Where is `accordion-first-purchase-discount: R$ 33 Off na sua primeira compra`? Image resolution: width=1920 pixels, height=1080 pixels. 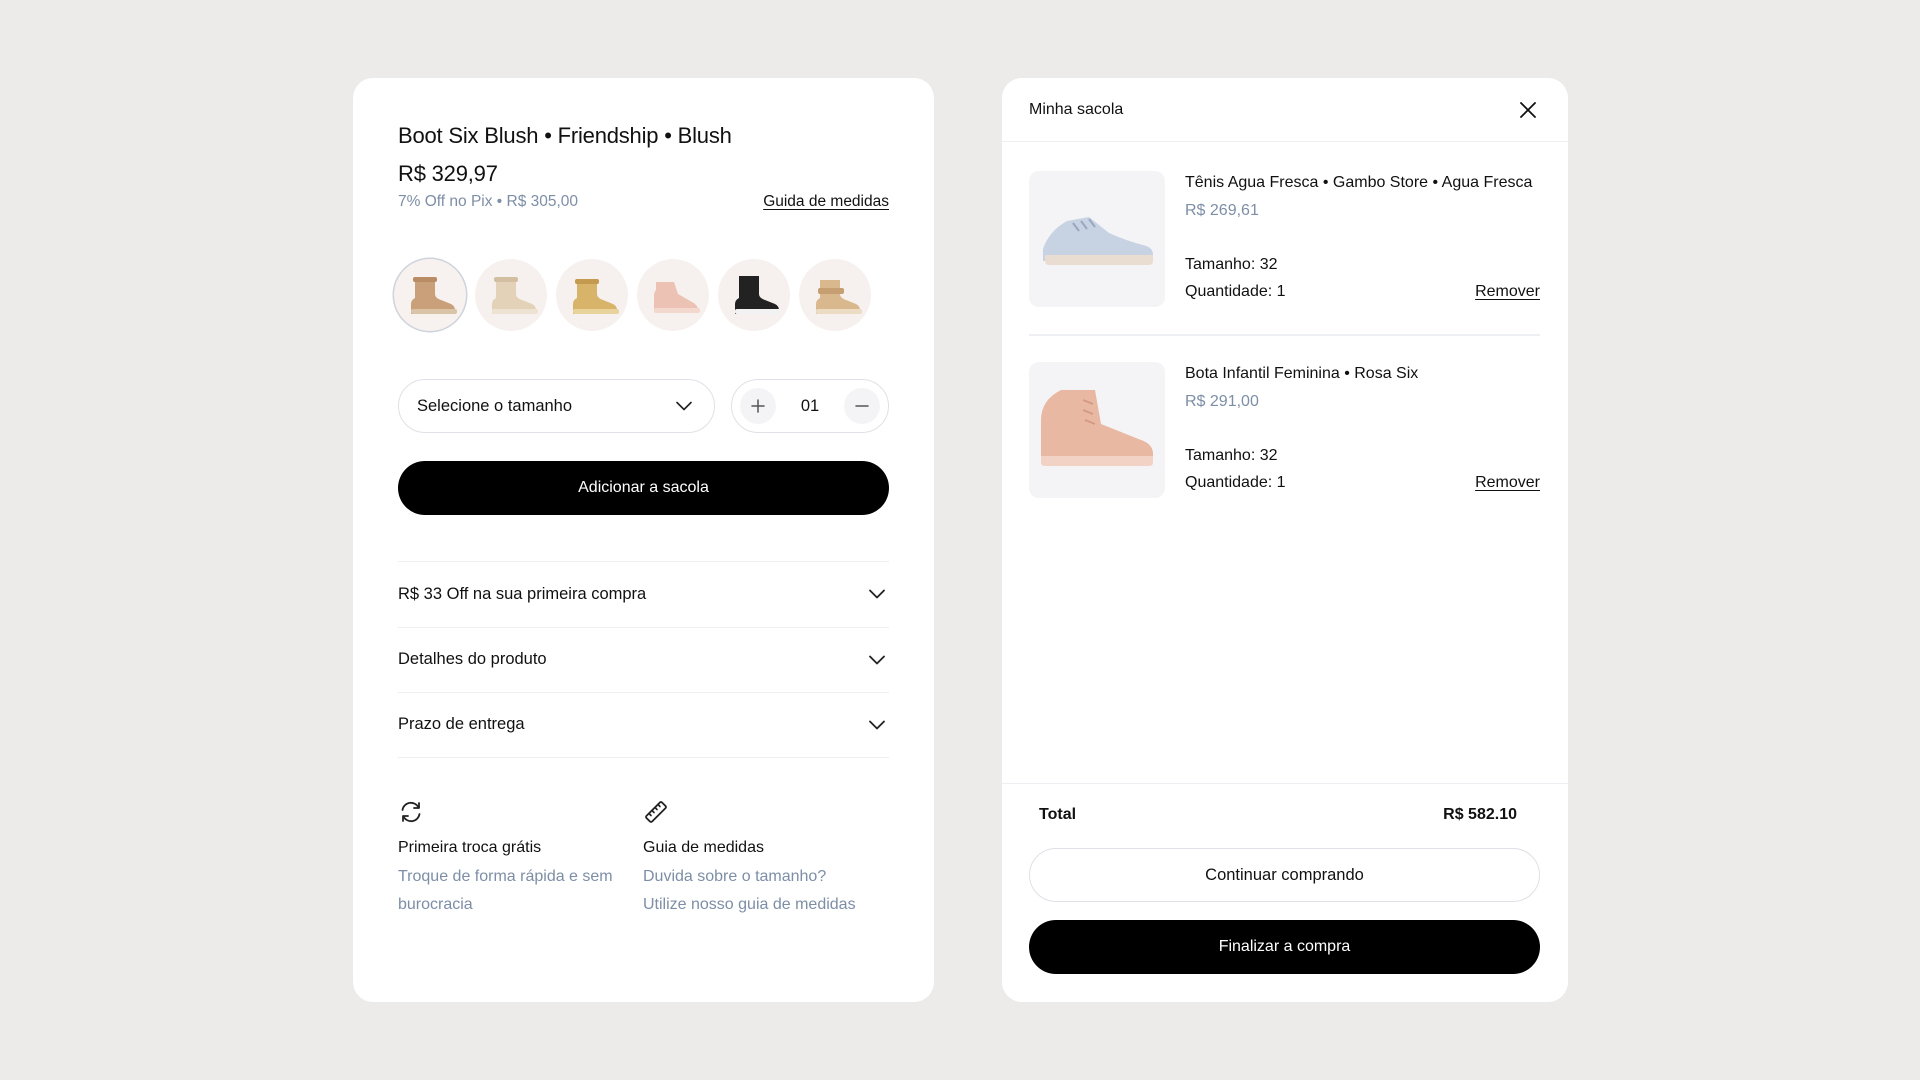 accordion-first-purchase-discount: R$ 33 Off na sua primeira compra is located at coordinates (643, 594).